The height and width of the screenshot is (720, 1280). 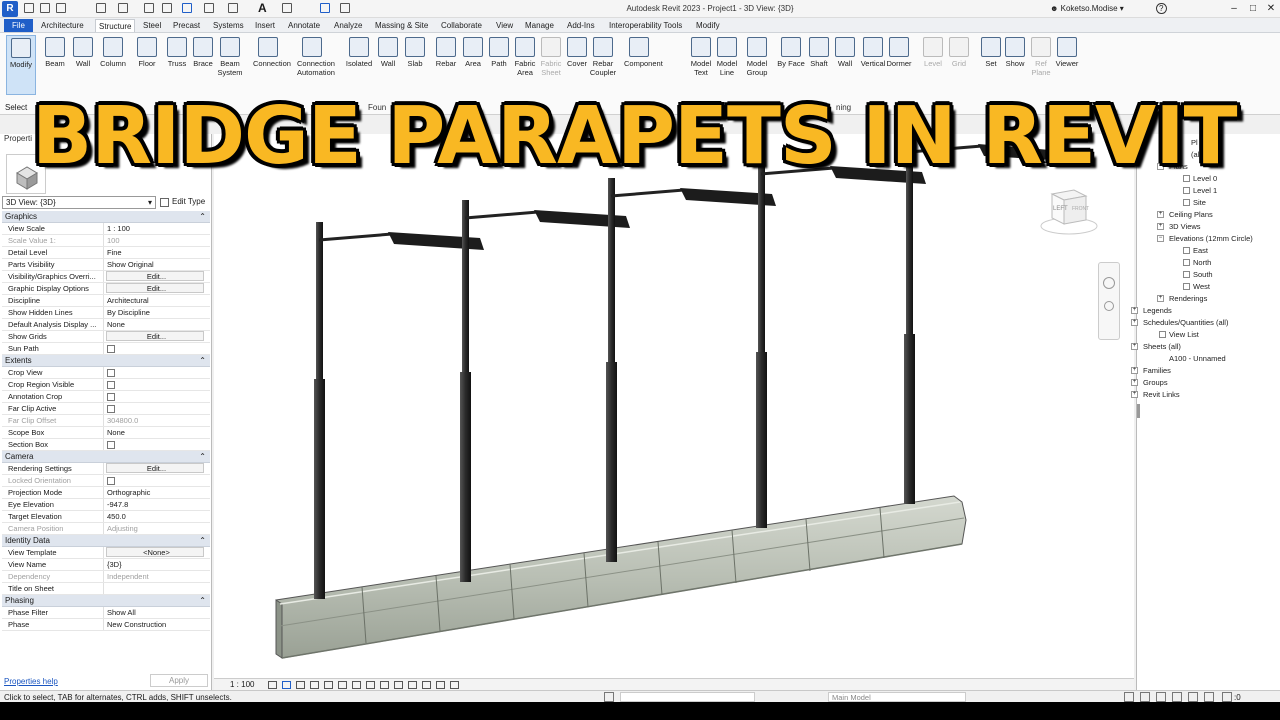 What do you see at coordinates (157, 516) in the screenshot?
I see `property-value: 450.0` at bounding box center [157, 516].